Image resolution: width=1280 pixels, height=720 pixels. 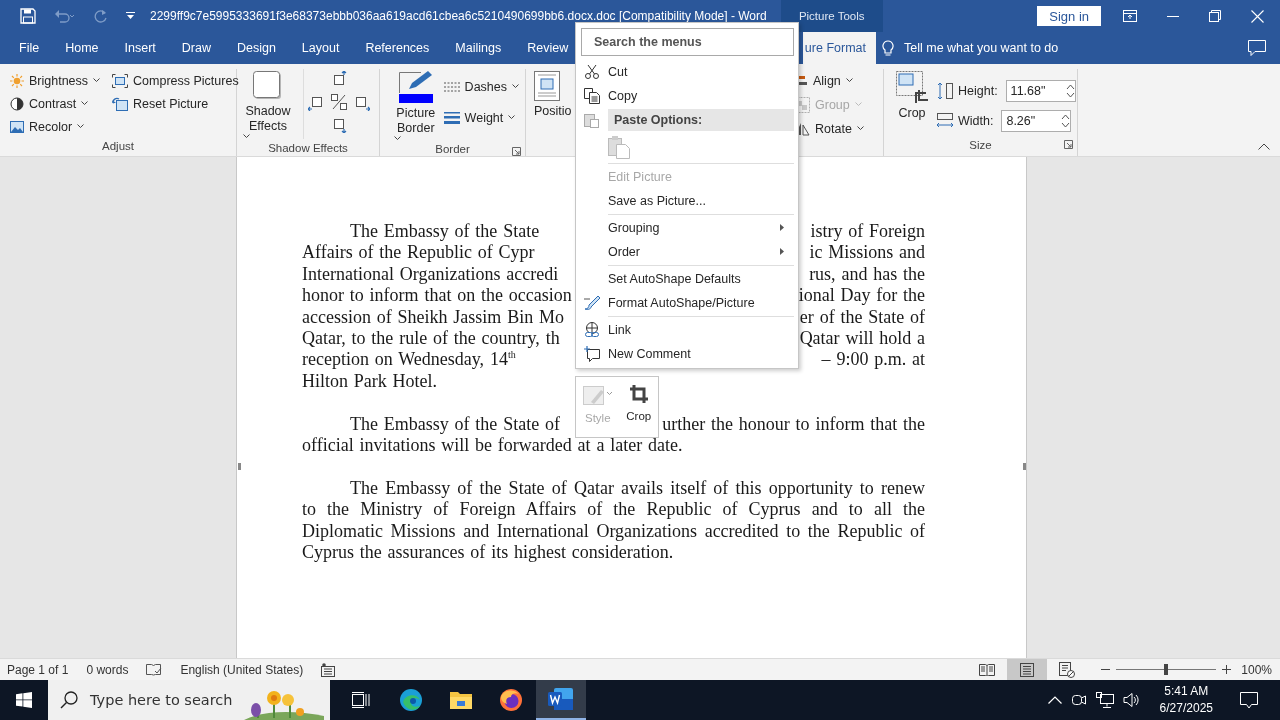 What do you see at coordinates (437, 296) in the screenshot?
I see `document-text: honor to inform that on the occasion` at bounding box center [437, 296].